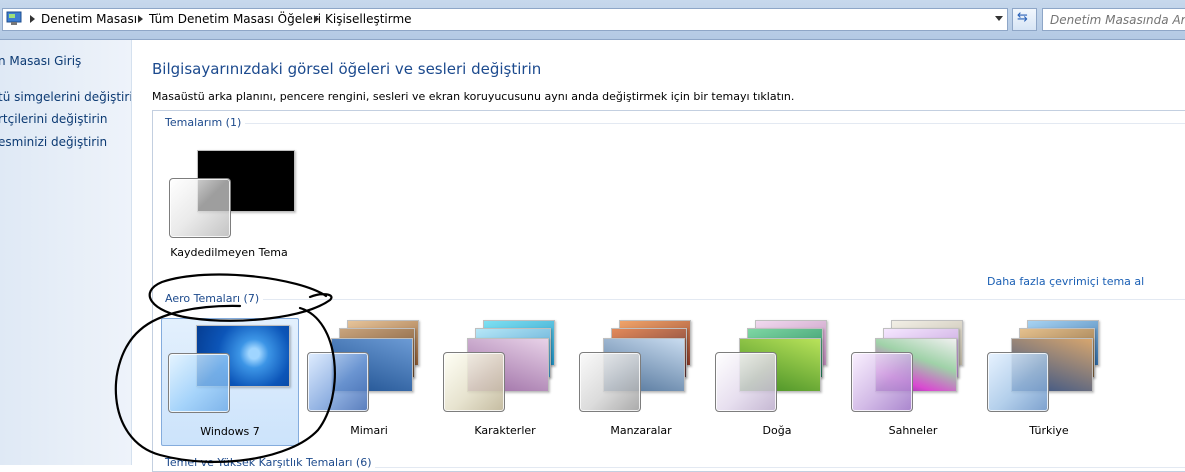 The height and width of the screenshot is (472, 1185). I want to click on theme-tile-architecture: Mimari, so click(369, 381).